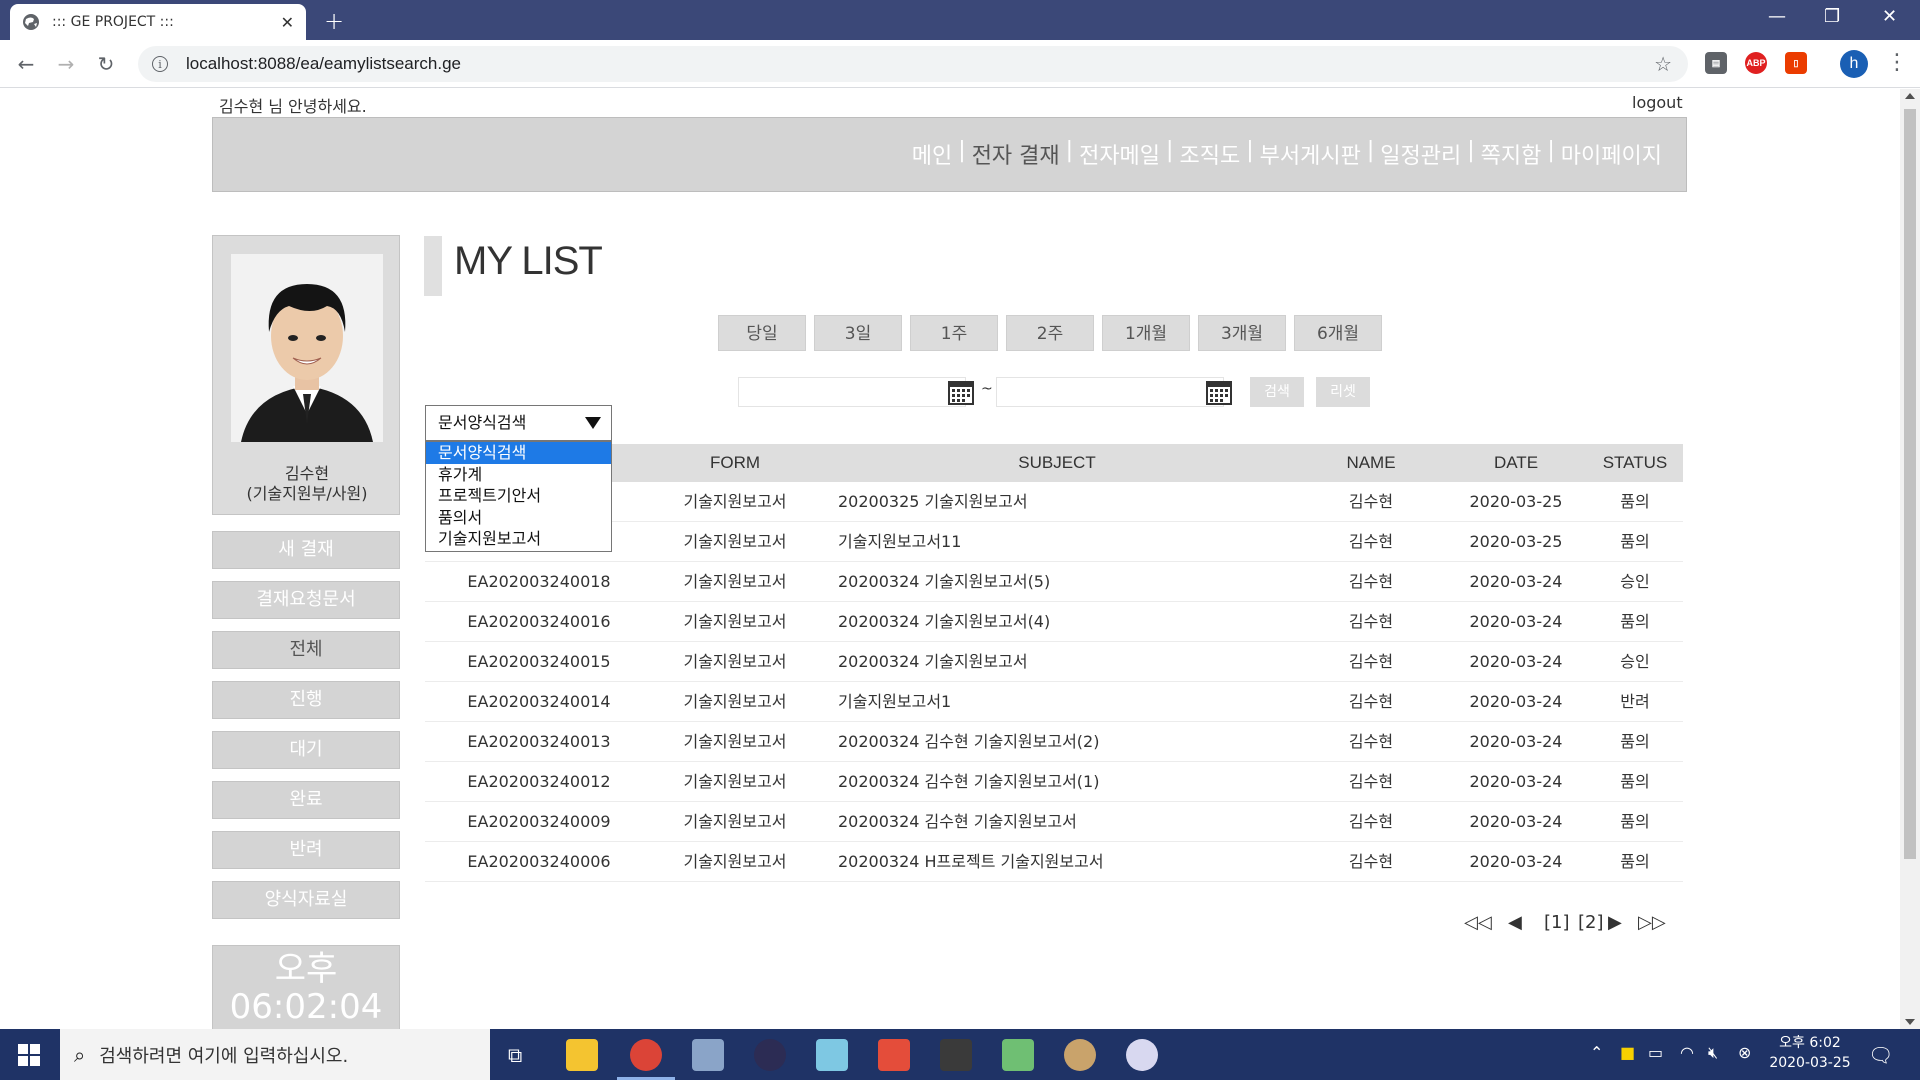 The image size is (1920, 1080). What do you see at coordinates (306, 800) in the screenshot?
I see `sidebar-complete: 완료` at bounding box center [306, 800].